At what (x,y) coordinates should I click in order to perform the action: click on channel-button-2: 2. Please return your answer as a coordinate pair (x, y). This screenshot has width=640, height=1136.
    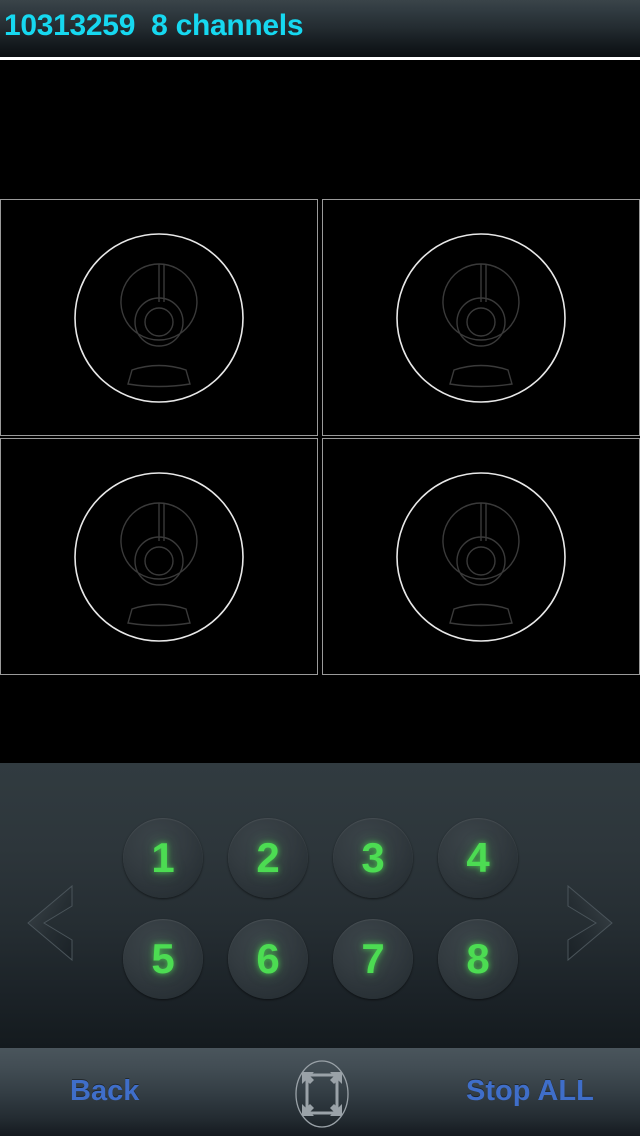
    Looking at the image, I should click on (268, 858).